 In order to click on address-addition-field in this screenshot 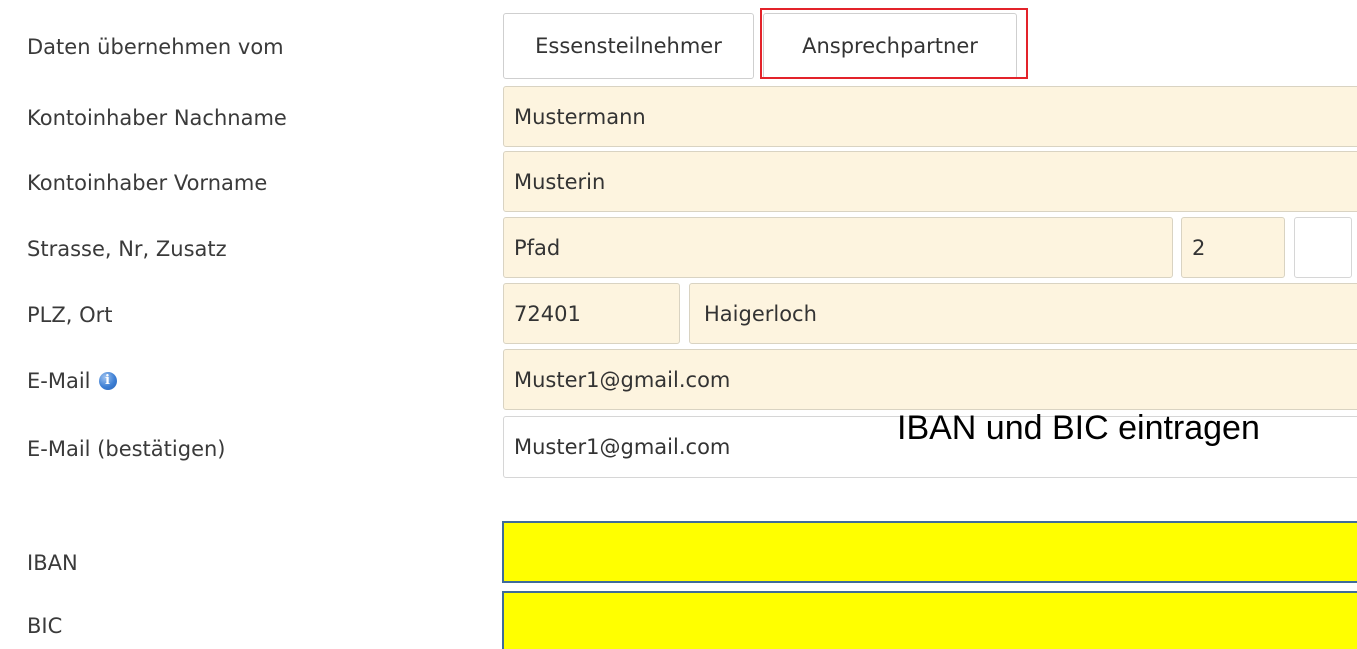, I will do `click(1323, 247)`.